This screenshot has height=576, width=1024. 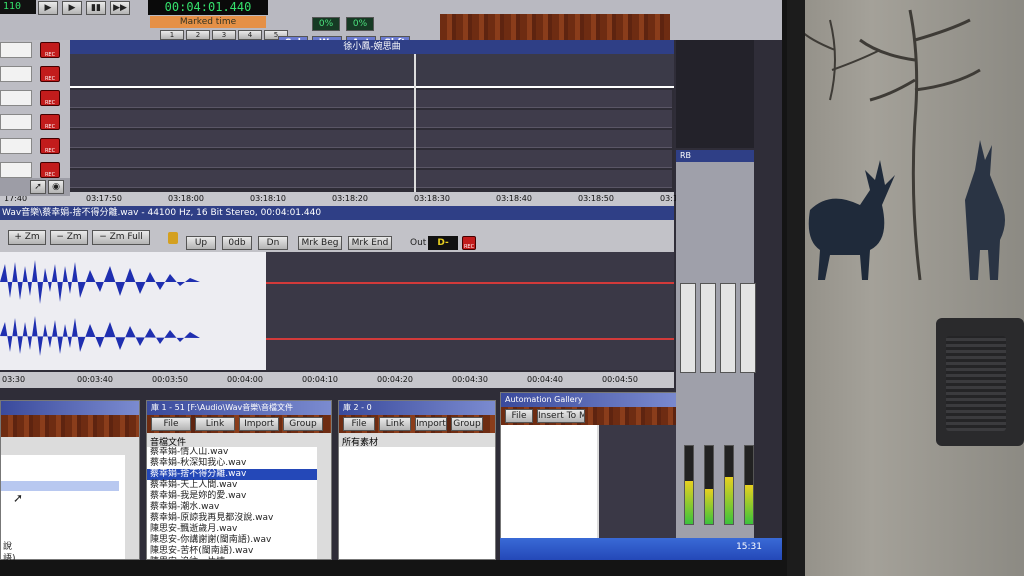 What do you see at coordinates (555, 27) in the screenshot?
I see `toolbar-wood-panel` at bounding box center [555, 27].